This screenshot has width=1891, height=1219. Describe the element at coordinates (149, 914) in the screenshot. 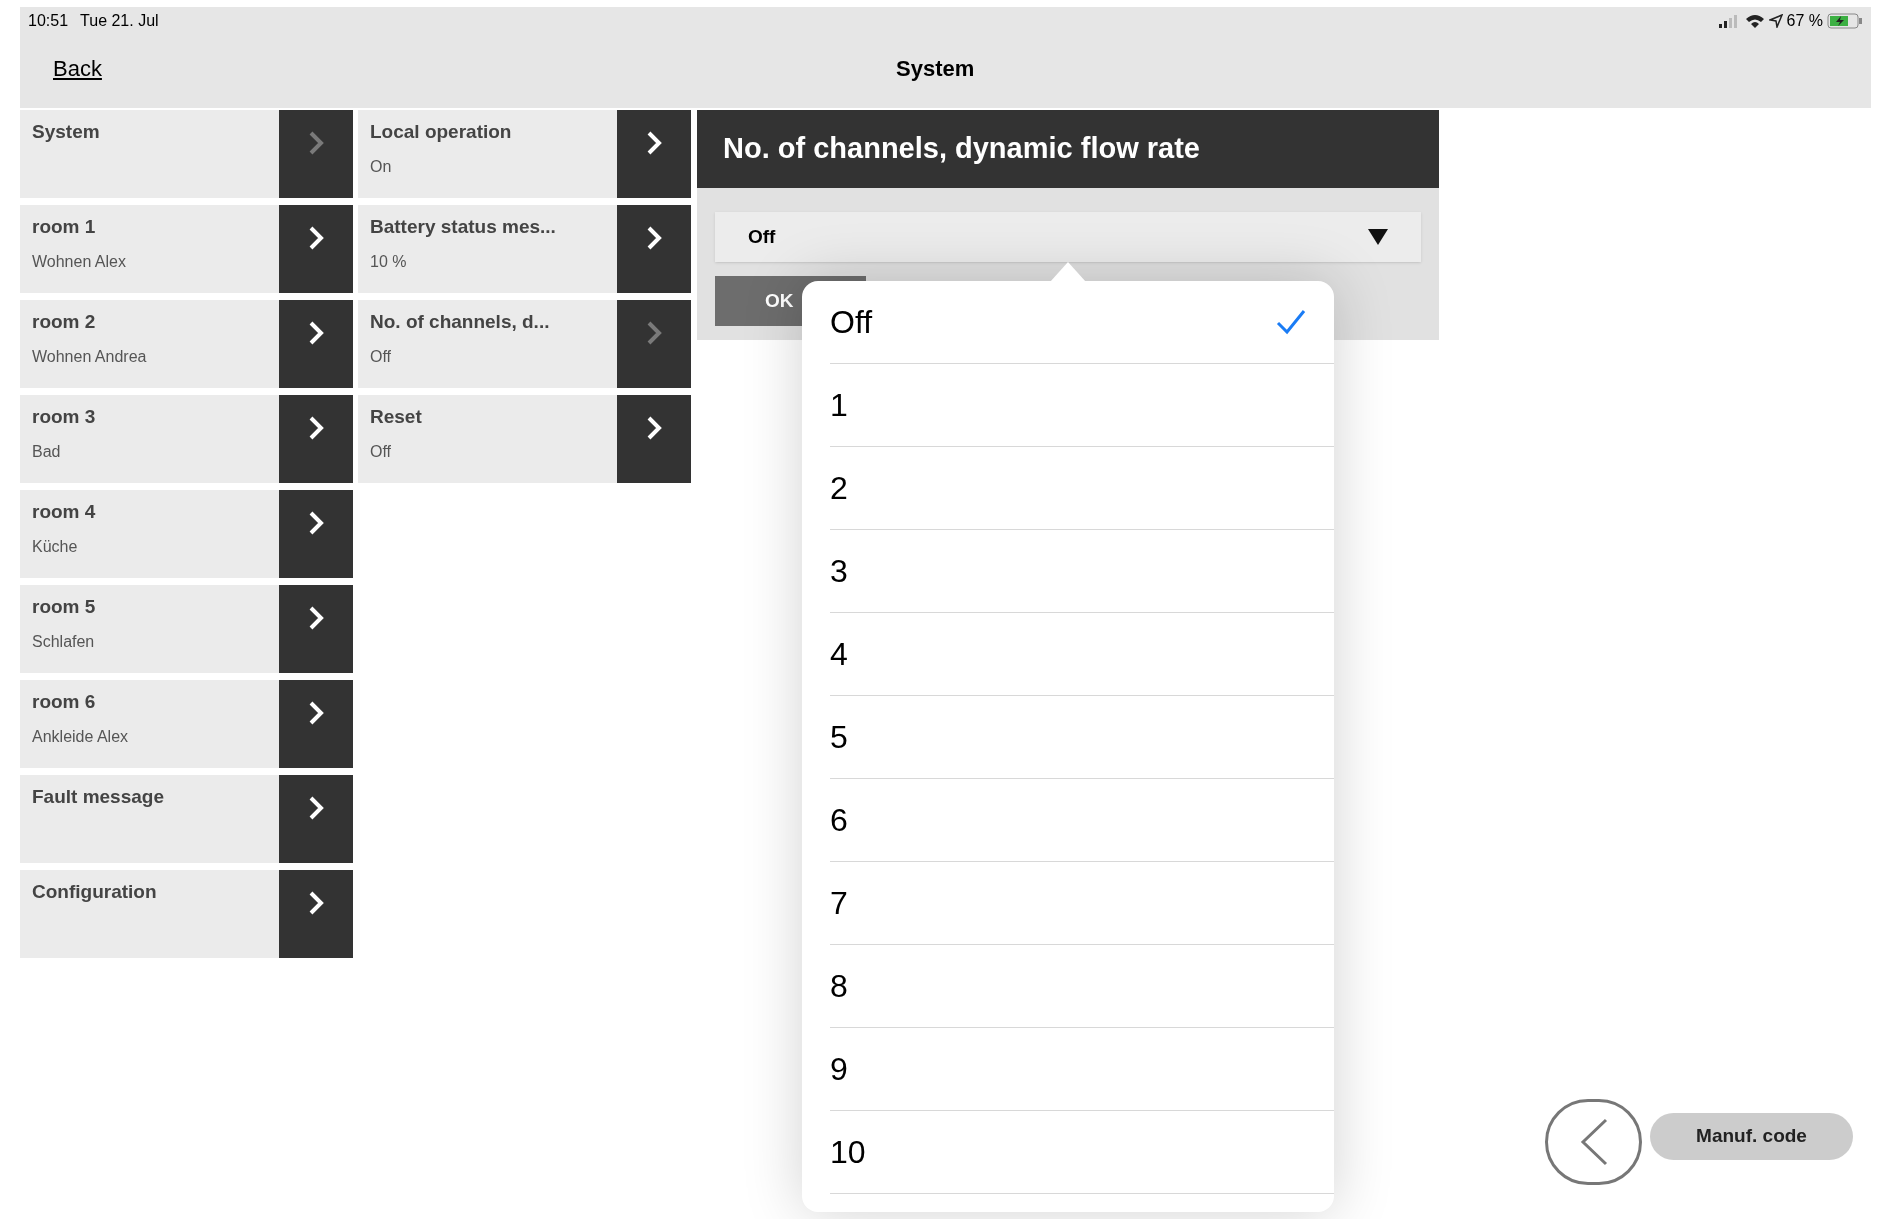

I see `list-item: Configuration` at that location.